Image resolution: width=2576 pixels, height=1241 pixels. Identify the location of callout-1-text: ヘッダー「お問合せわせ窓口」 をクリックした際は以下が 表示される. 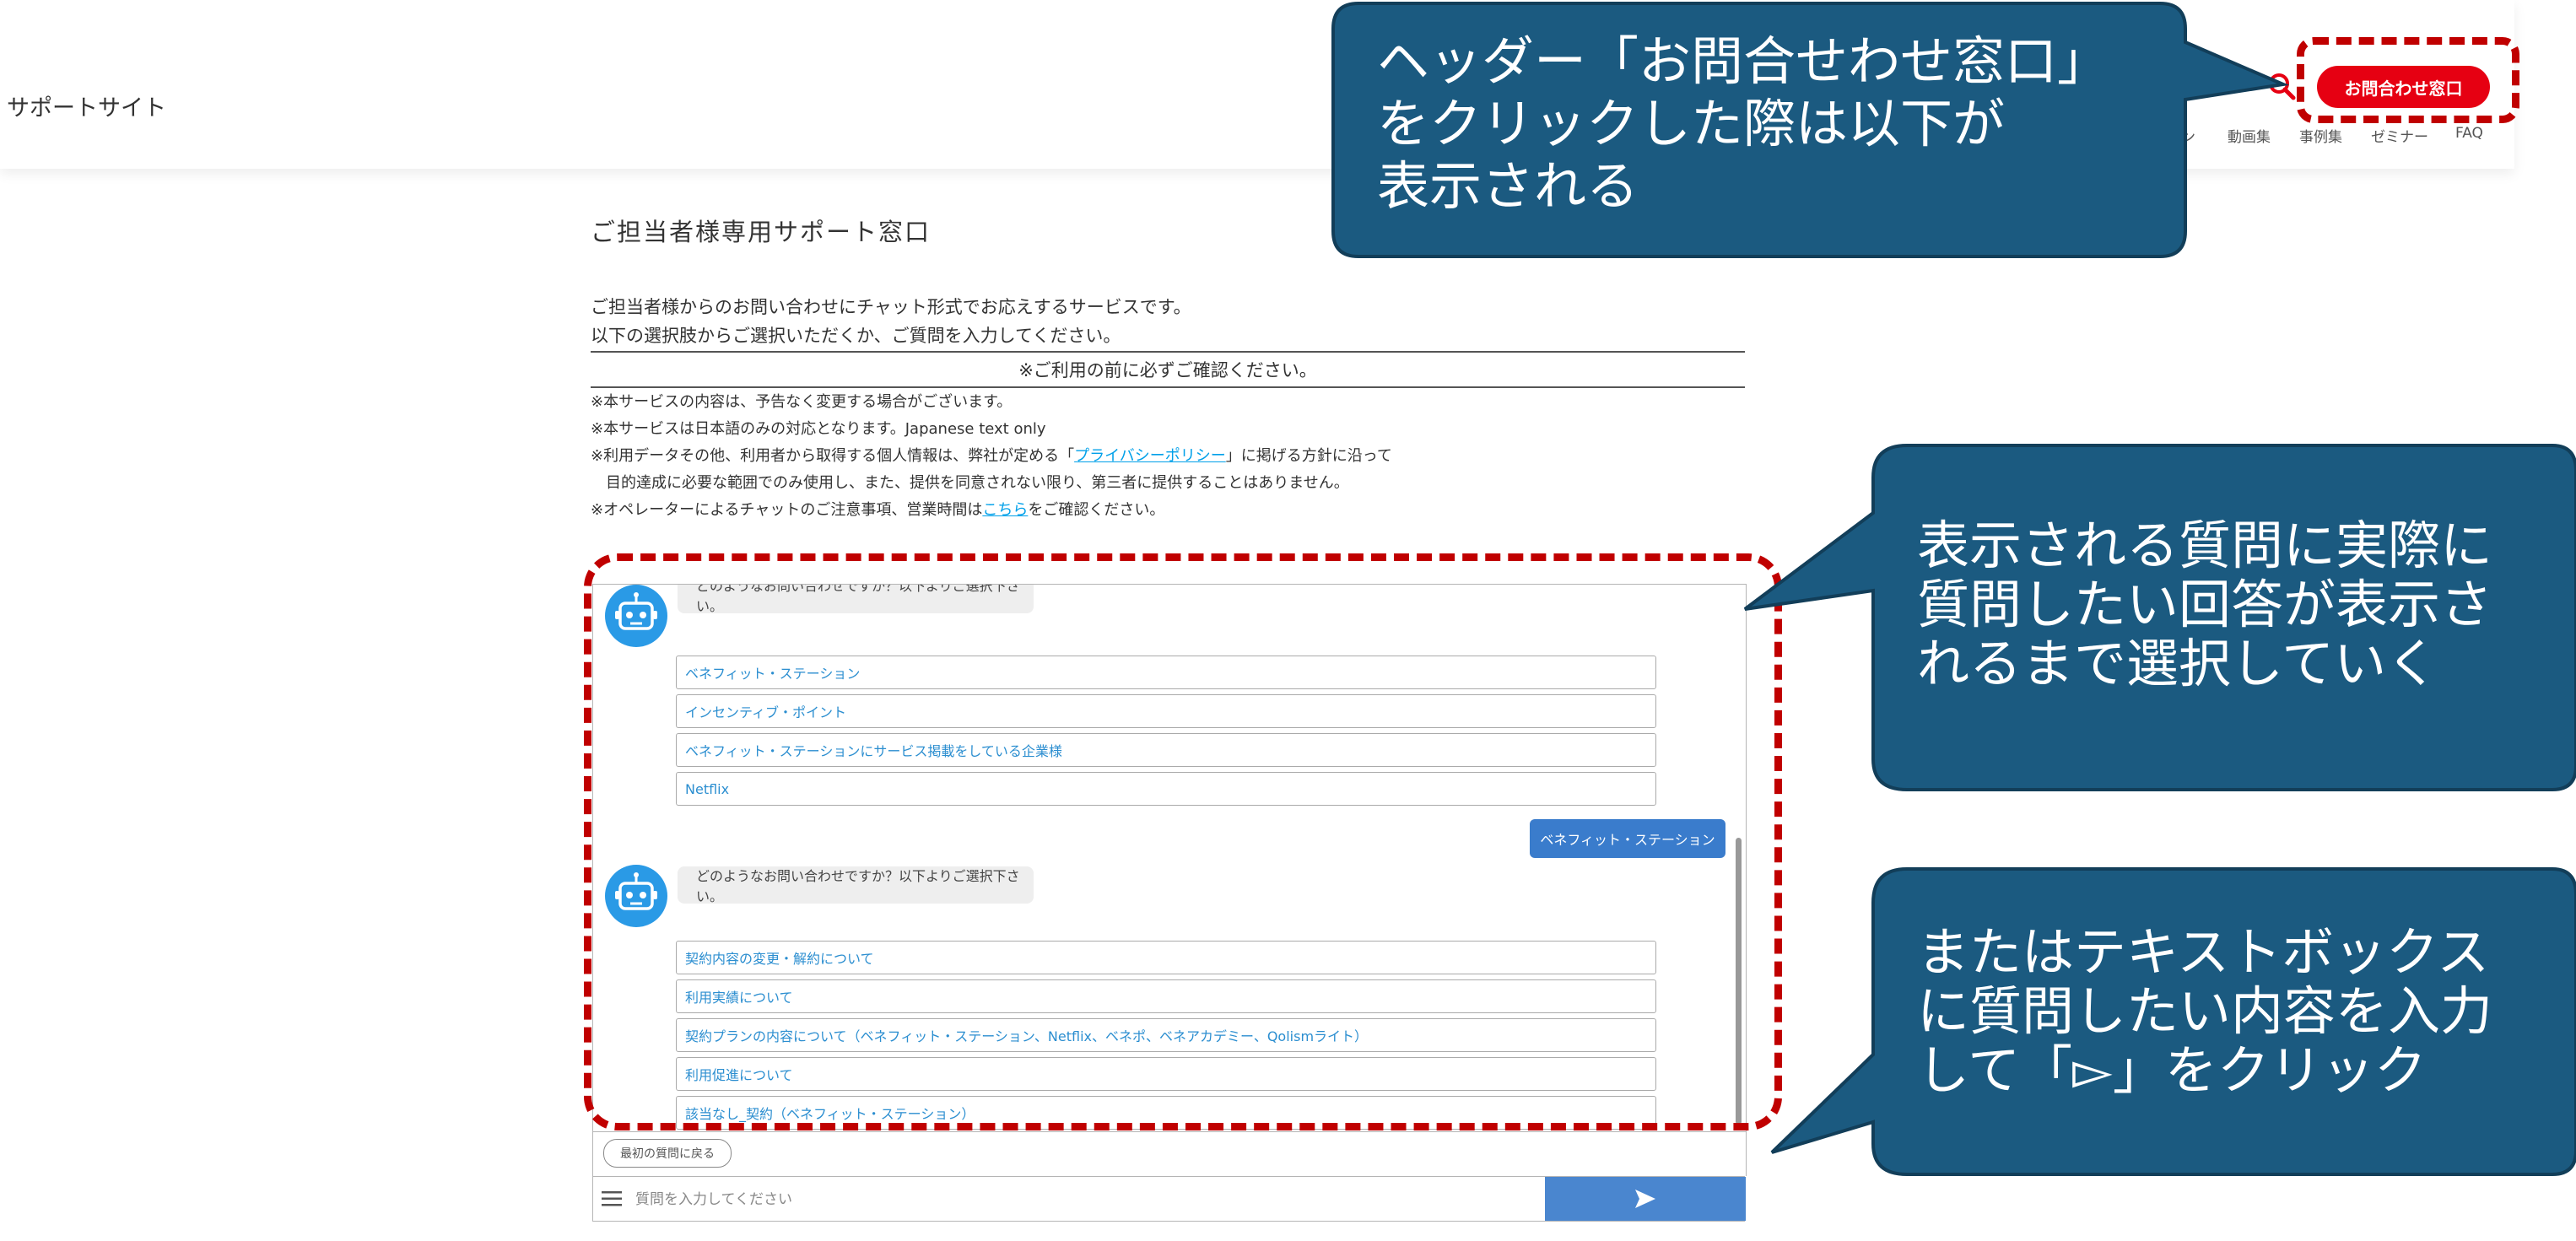
(1744, 124).